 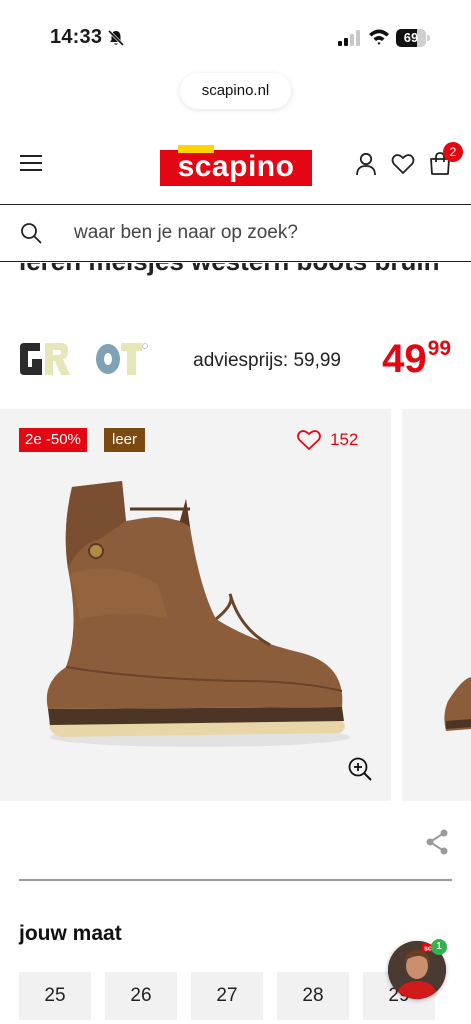 What do you see at coordinates (453, 152) in the screenshot?
I see `cart-count-badge: 2` at bounding box center [453, 152].